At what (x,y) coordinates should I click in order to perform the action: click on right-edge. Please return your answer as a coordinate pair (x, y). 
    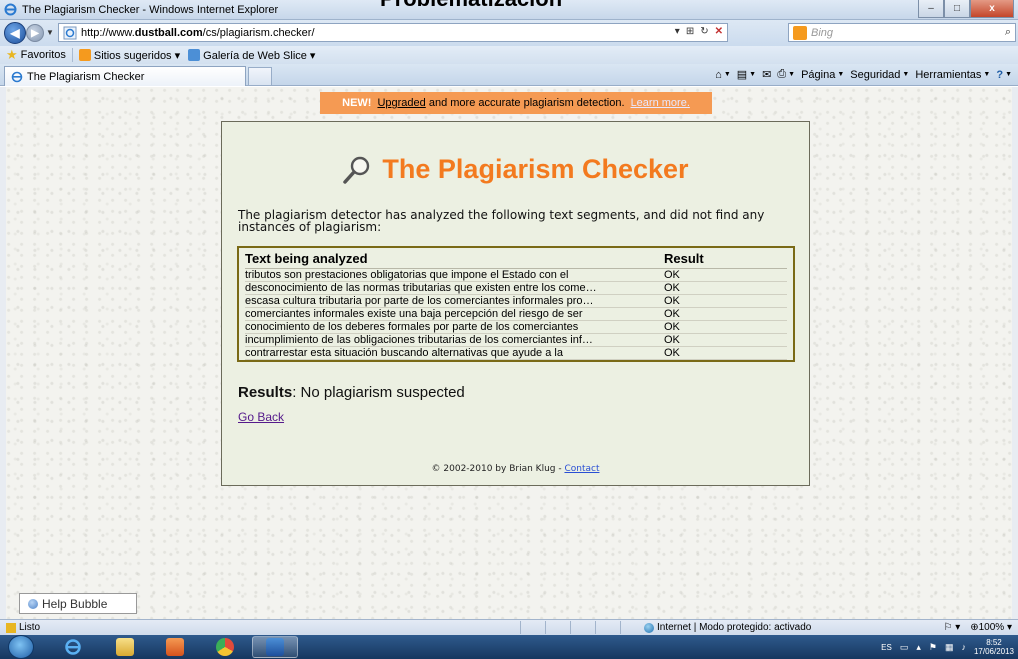
    Looking at the image, I should click on (1015, 353).